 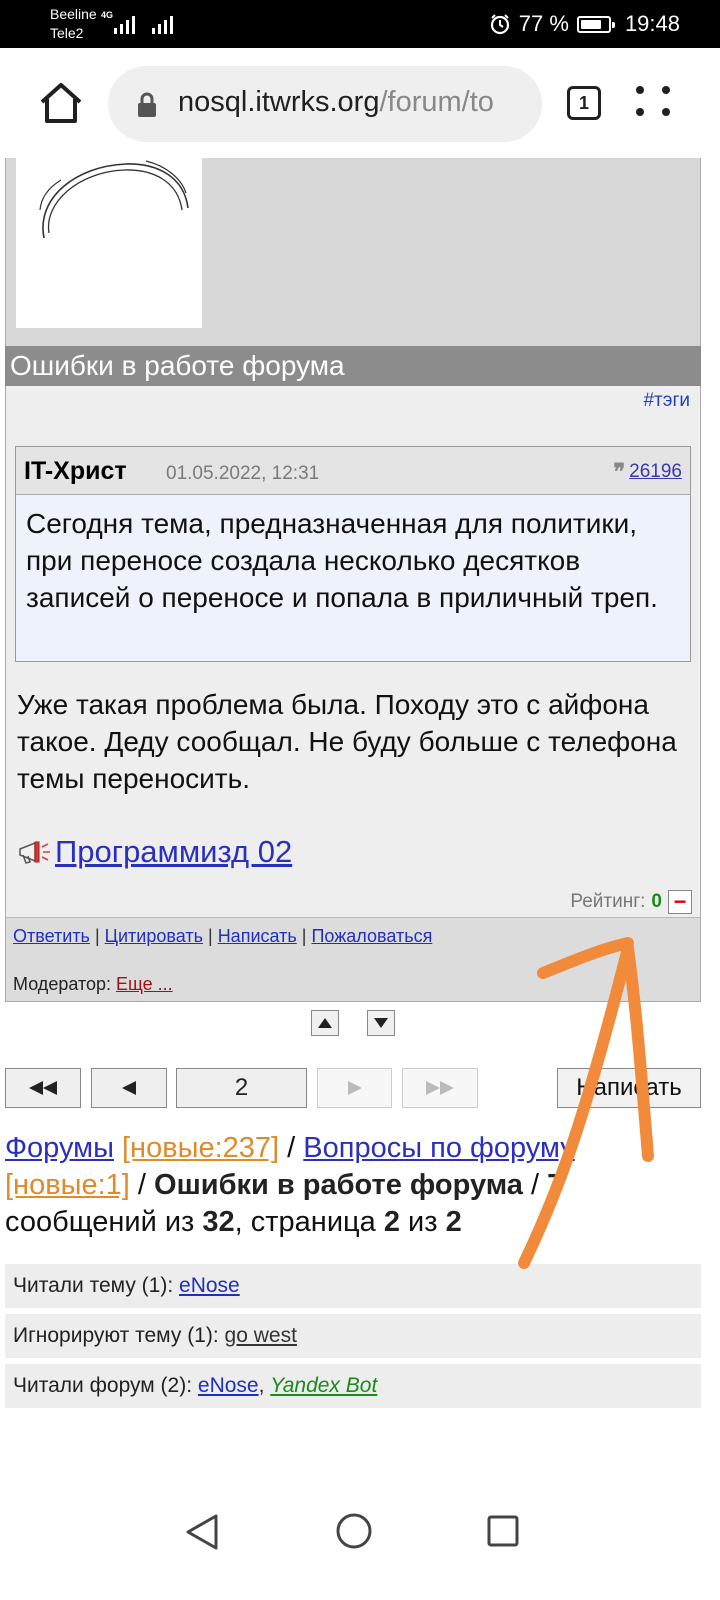 What do you see at coordinates (162, 23) in the screenshot?
I see `signal-2-icon` at bounding box center [162, 23].